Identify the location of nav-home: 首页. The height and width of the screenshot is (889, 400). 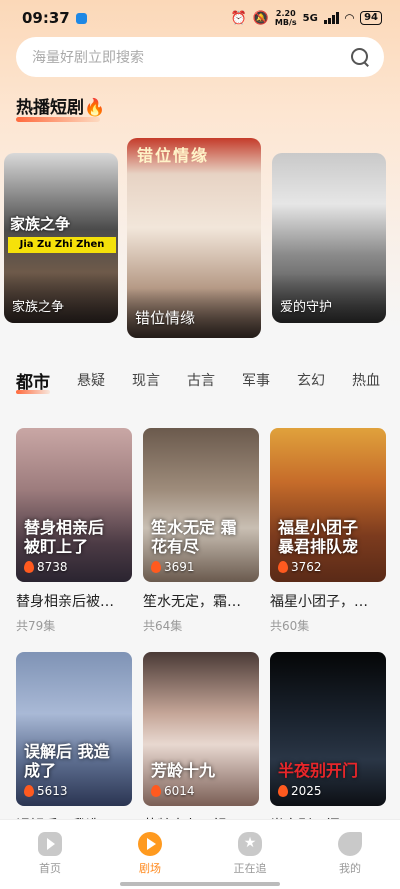
(50, 854).